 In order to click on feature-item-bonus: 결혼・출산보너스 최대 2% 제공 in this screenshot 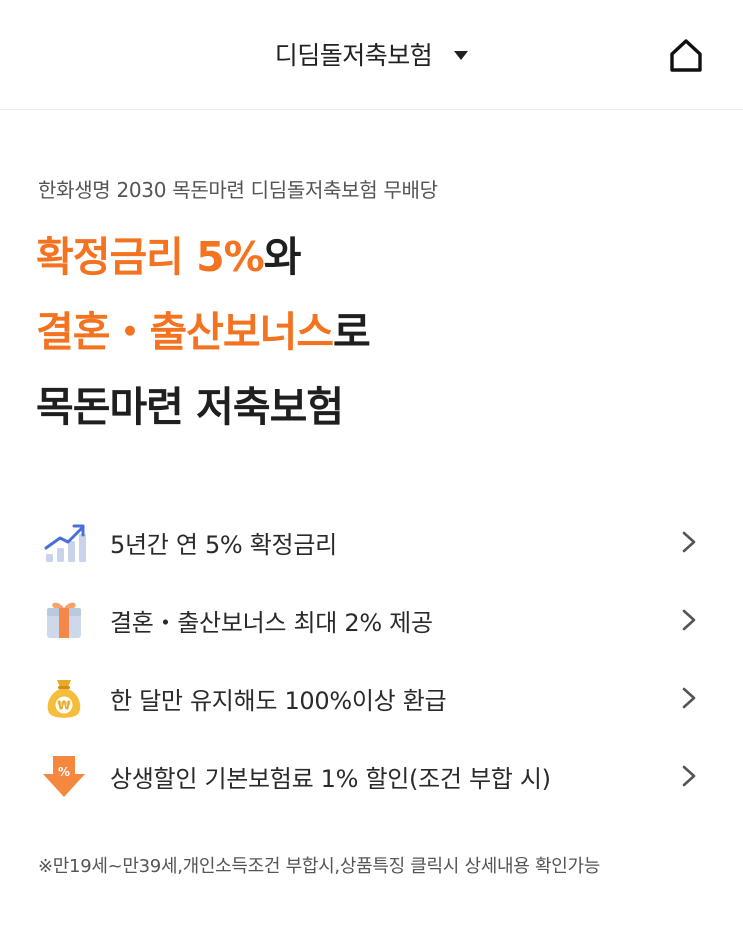, I will do `click(371, 619)`.